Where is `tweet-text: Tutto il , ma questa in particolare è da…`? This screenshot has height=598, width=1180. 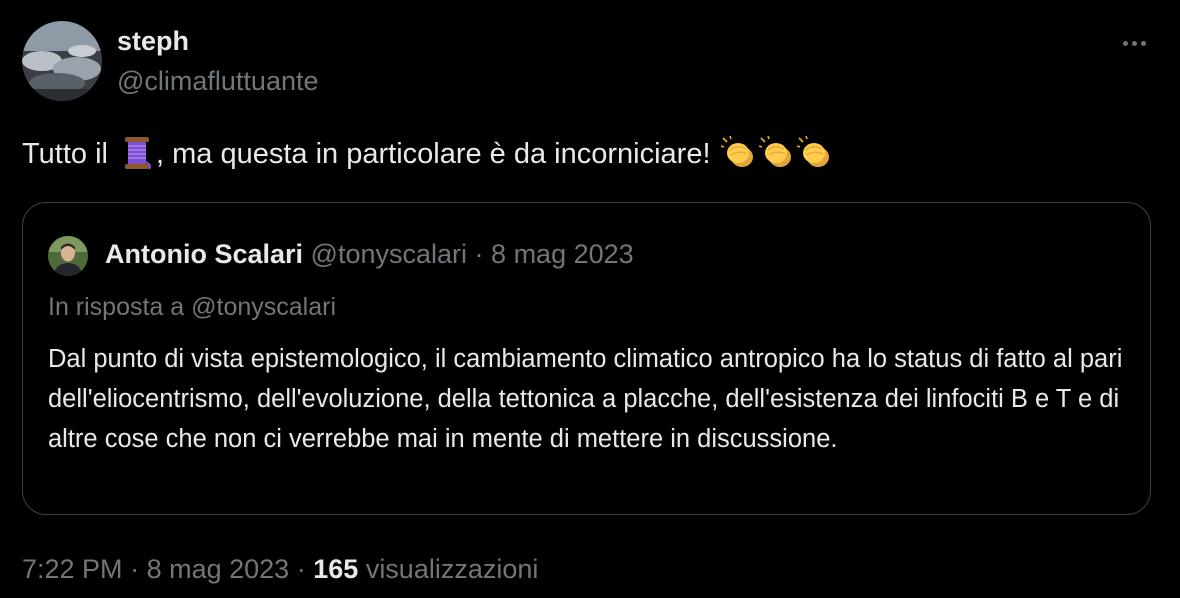 tweet-text: Tutto il , ma questa in particolare è da… is located at coordinates (582, 154).